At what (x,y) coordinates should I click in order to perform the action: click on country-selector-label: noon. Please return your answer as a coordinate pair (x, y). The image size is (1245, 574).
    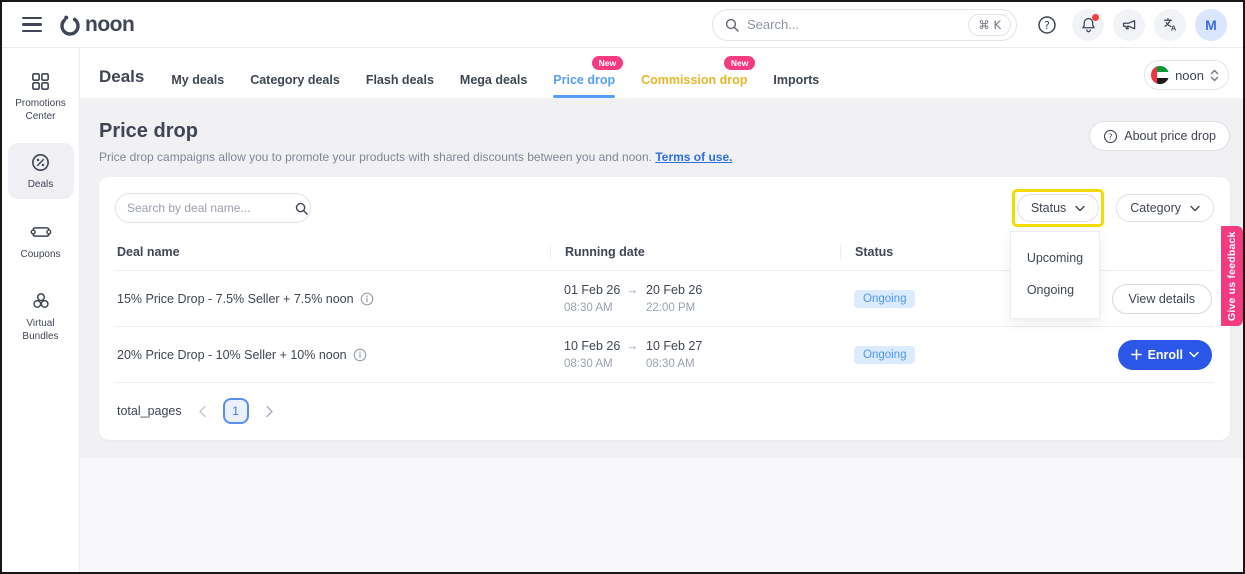
    Looking at the image, I should click on (1189, 75).